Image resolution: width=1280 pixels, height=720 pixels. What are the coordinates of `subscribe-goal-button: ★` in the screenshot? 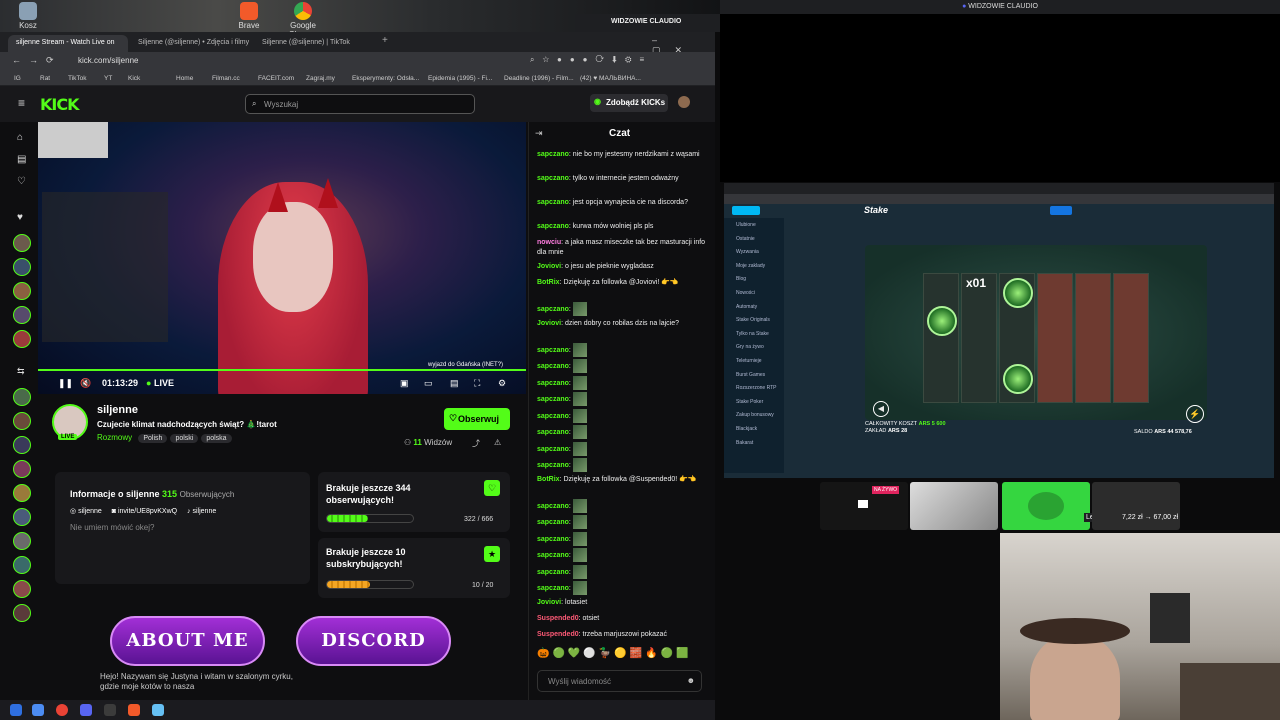 It's located at (492, 554).